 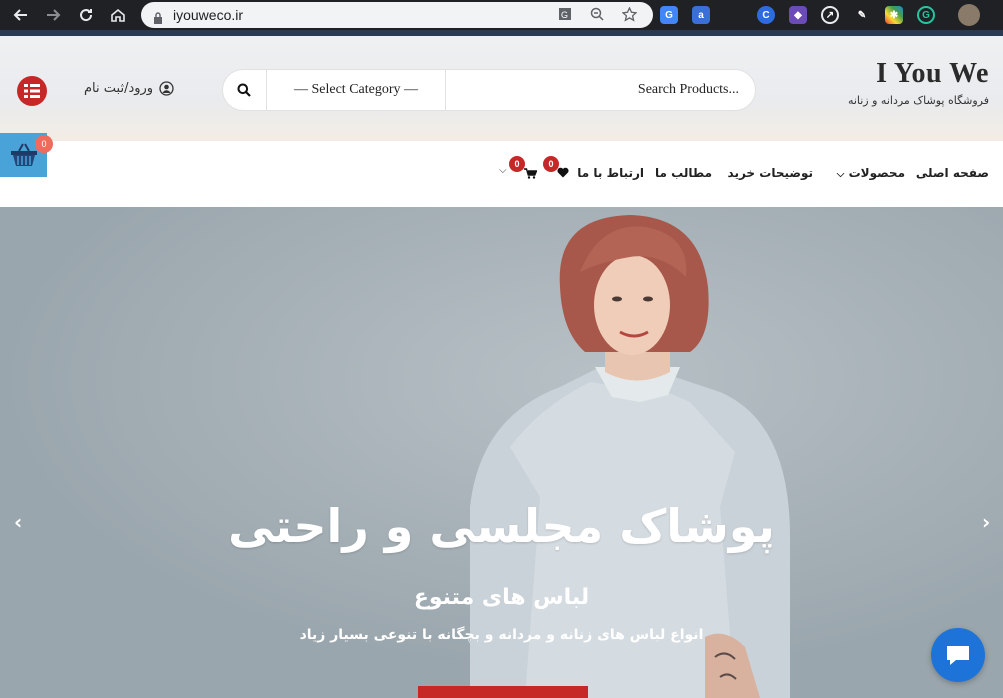 What do you see at coordinates (862, 15) in the screenshot?
I see `eyedropper-ext-icon: ✎` at bounding box center [862, 15].